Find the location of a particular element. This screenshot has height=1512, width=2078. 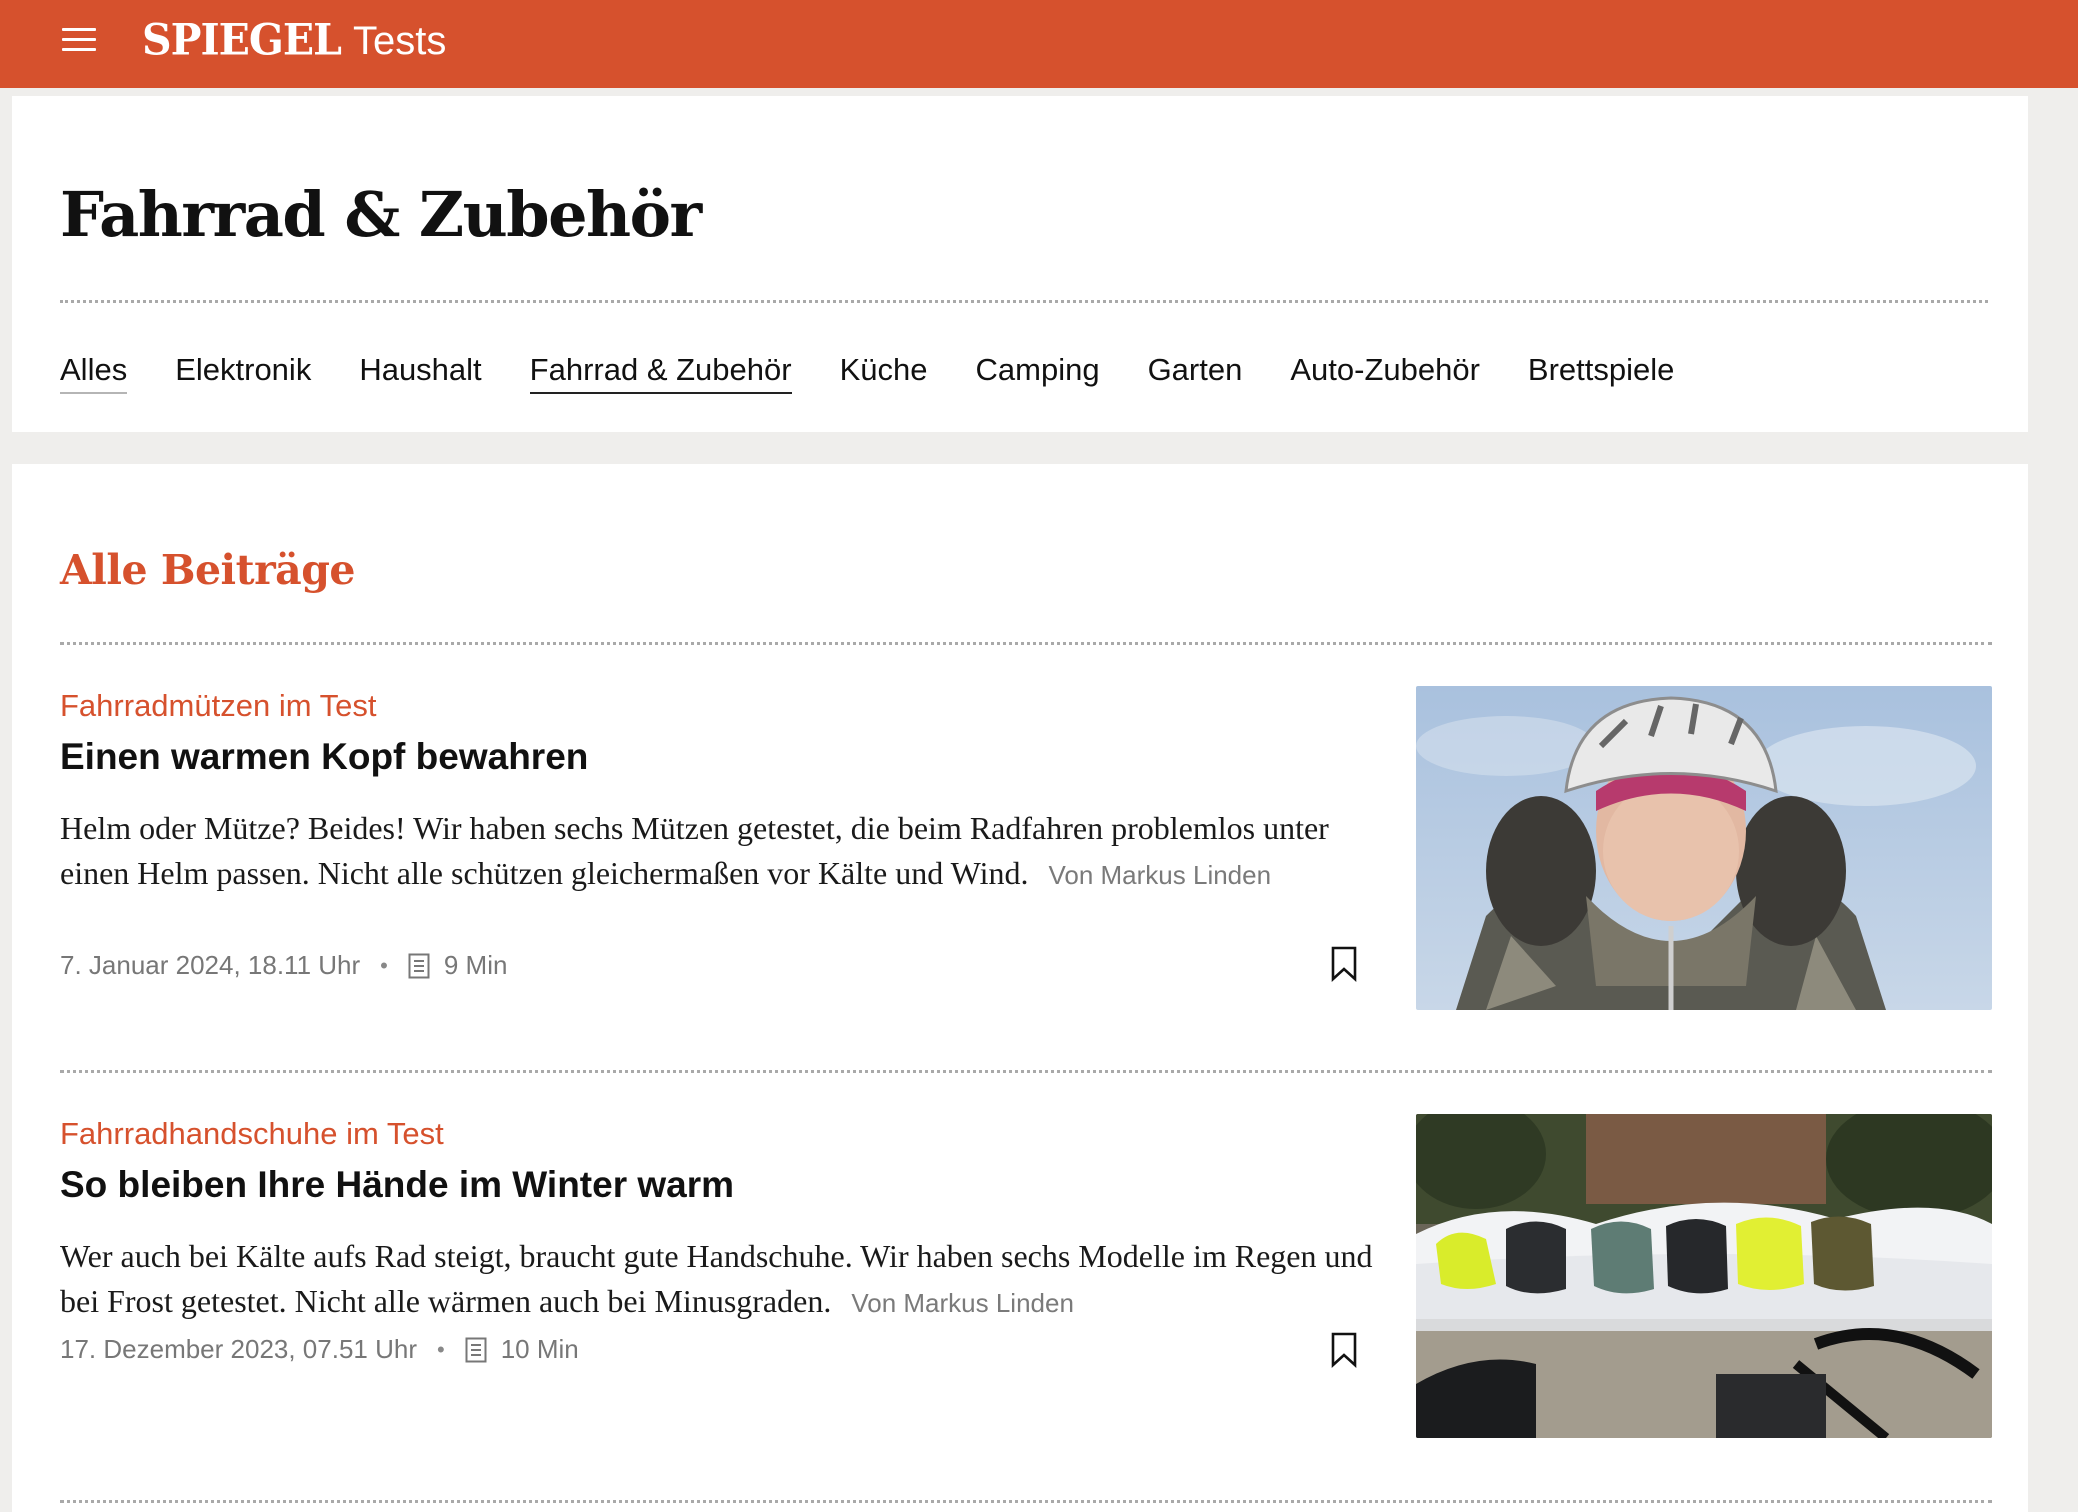

article-read-time: 9 Min is located at coordinates (475, 965).